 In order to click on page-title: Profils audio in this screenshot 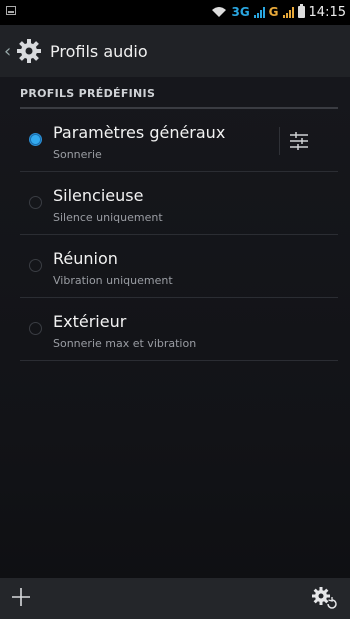, I will do `click(99, 51)`.